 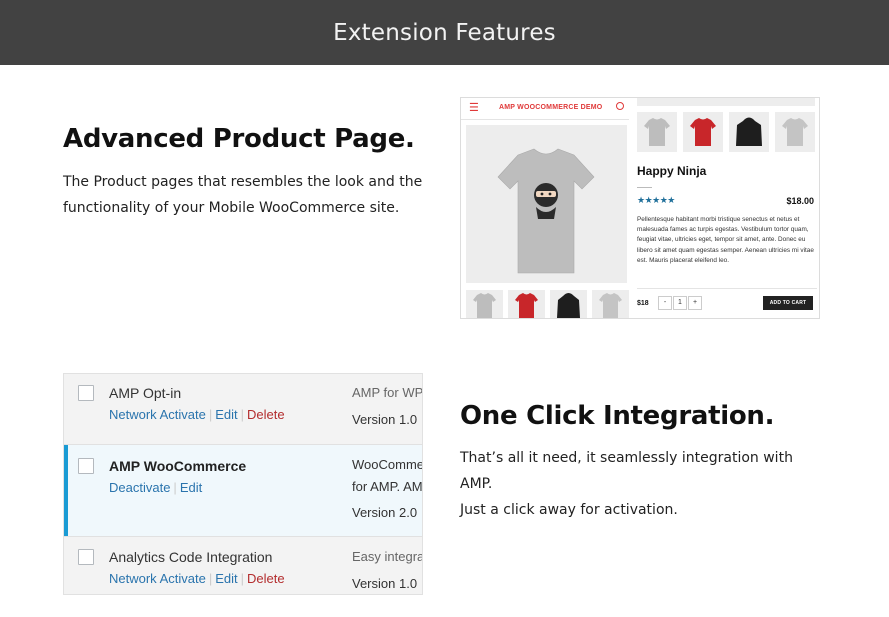 I want to click on hamburger-menu-icon: ☰, so click(x=474, y=108).